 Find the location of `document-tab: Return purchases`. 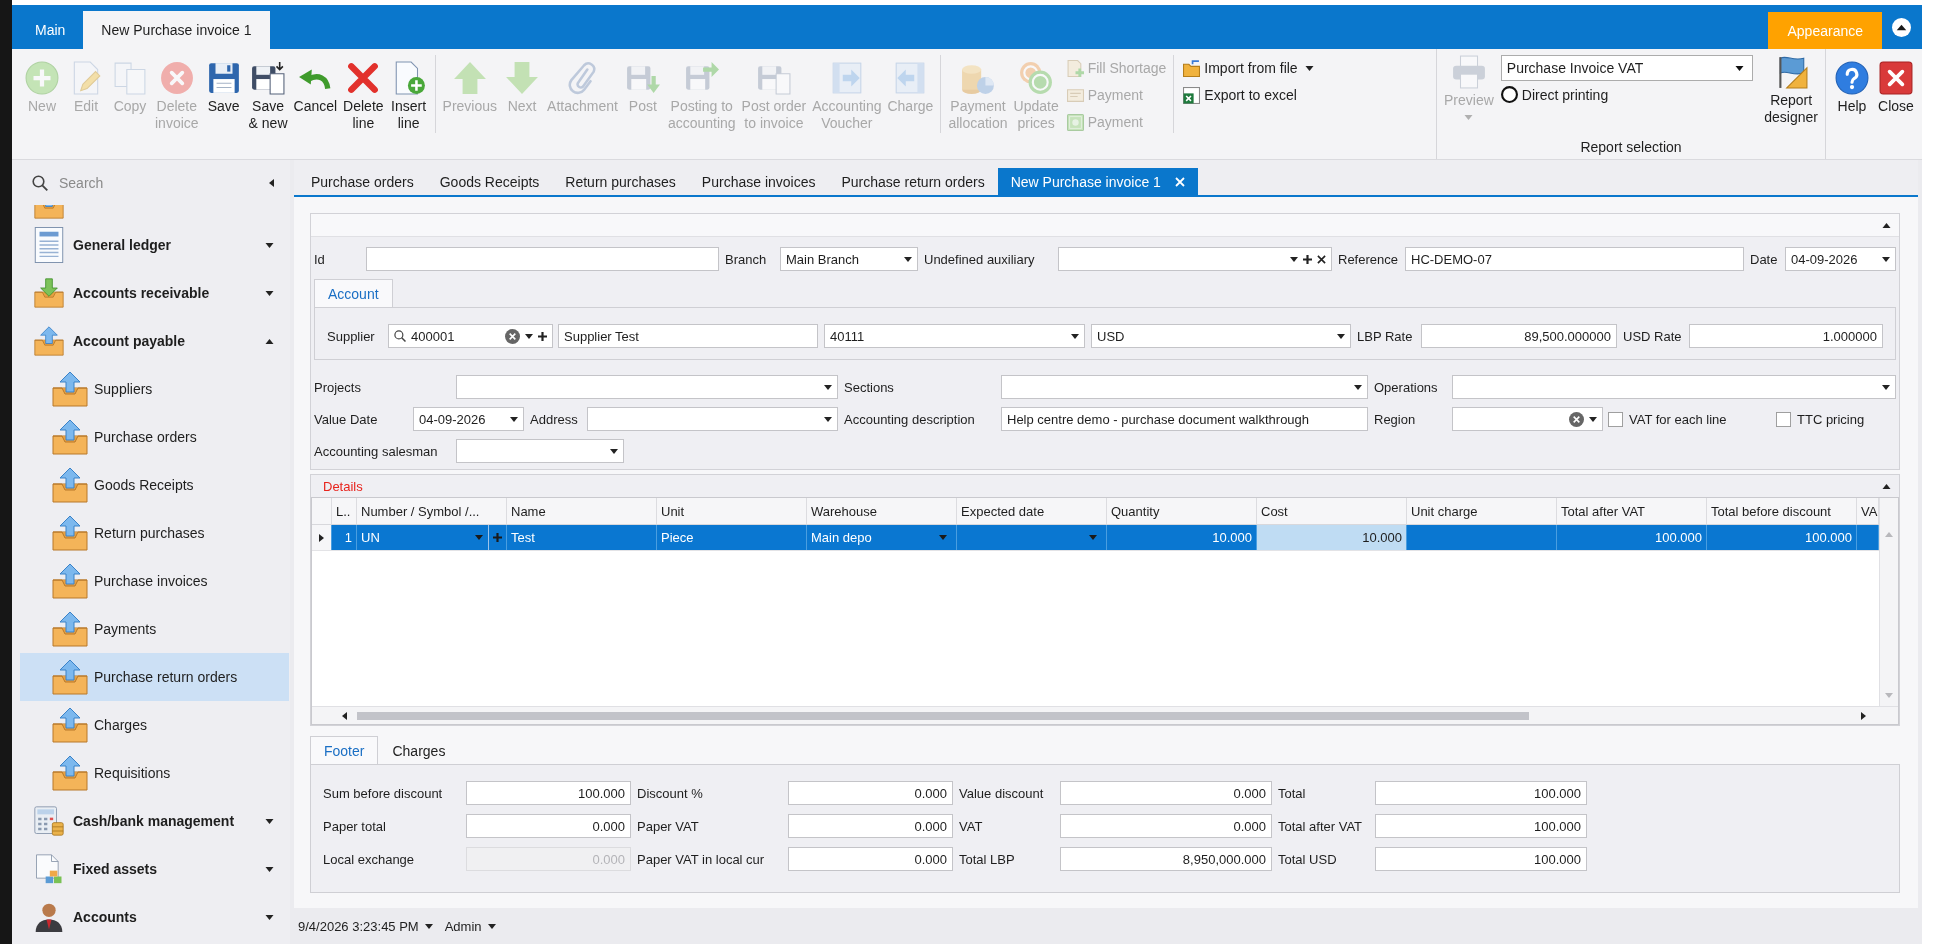

document-tab: Return purchases is located at coordinates (620, 181).